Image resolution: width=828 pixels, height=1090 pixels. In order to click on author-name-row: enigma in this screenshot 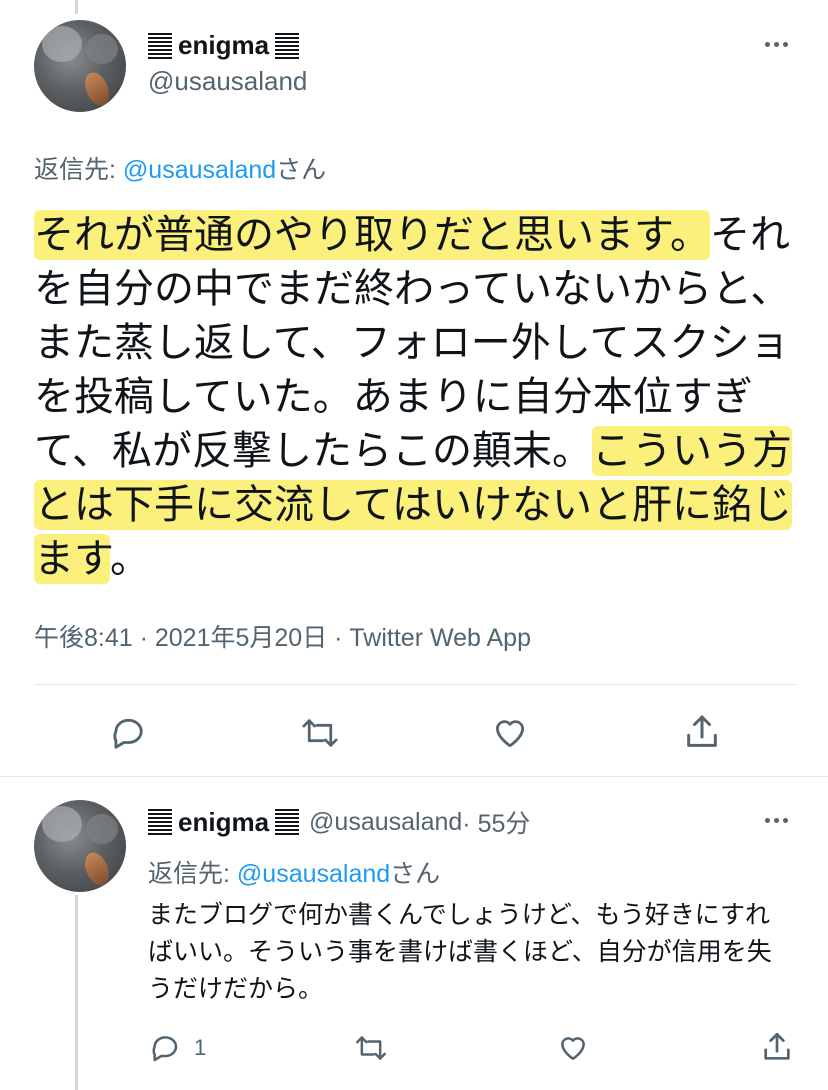, I will do `click(224, 45)`.